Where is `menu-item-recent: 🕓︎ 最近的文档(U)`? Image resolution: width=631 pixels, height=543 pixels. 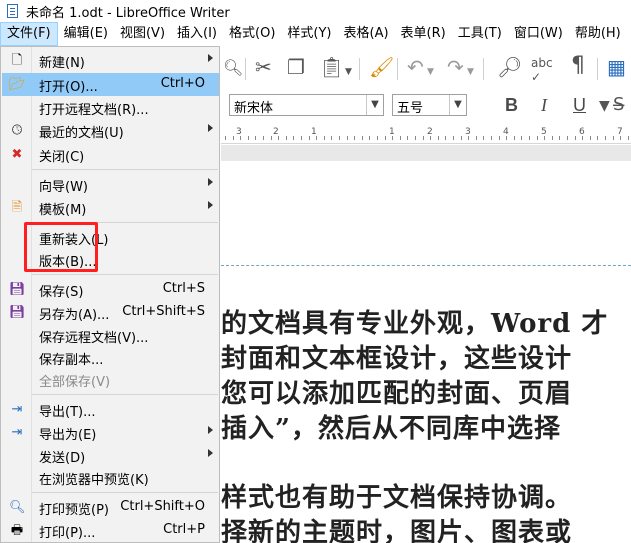 menu-item-recent: 🕓︎ 最近的文档(U) is located at coordinates (110, 130).